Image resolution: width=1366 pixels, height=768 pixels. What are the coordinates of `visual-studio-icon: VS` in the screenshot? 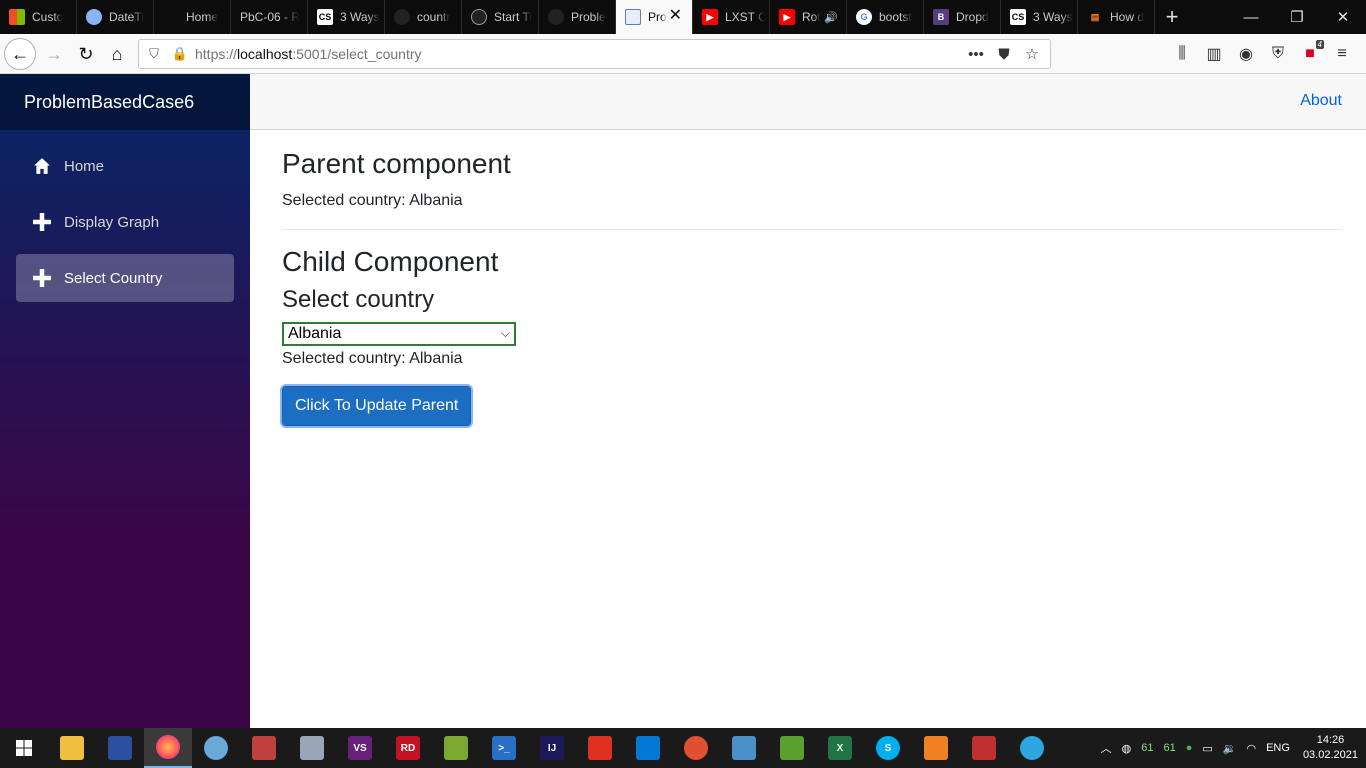 It's located at (360, 748).